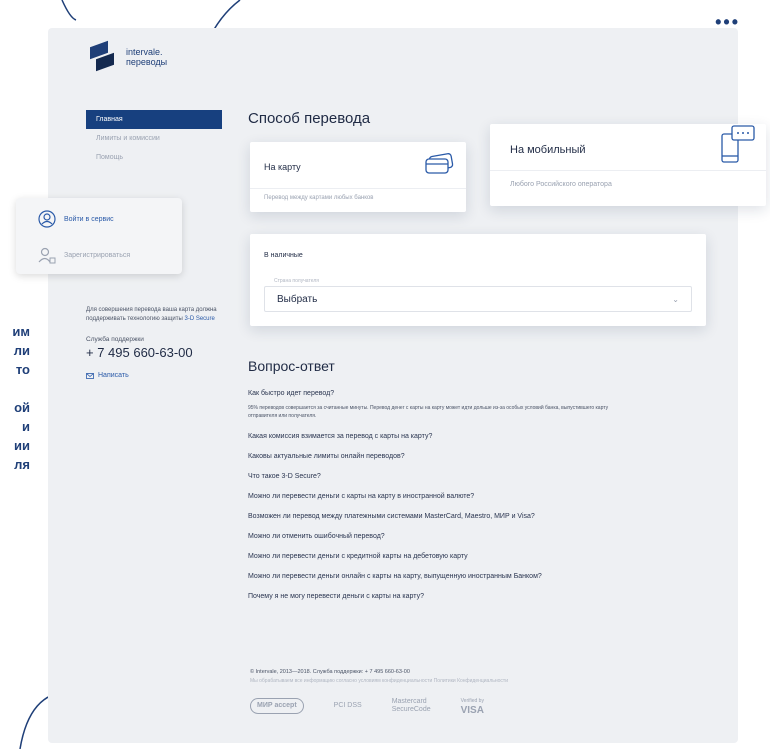 The image size is (770, 749). What do you see at coordinates (409, 701) in the screenshot?
I see `mc-line-1: Mastercard` at bounding box center [409, 701].